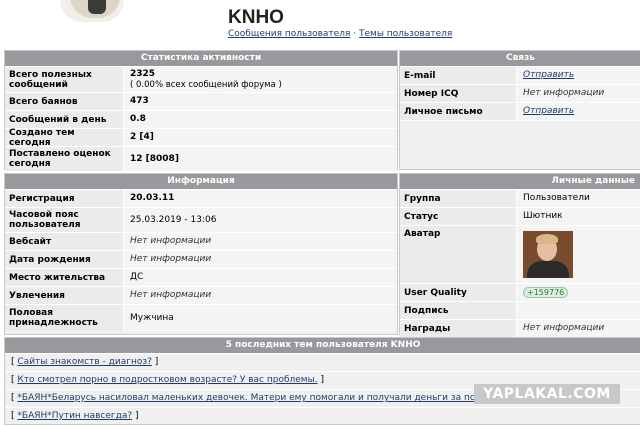 The height and width of the screenshot is (426, 640). What do you see at coordinates (458, 93) in the screenshot?
I see `contact-label: Номер ICQ` at bounding box center [458, 93].